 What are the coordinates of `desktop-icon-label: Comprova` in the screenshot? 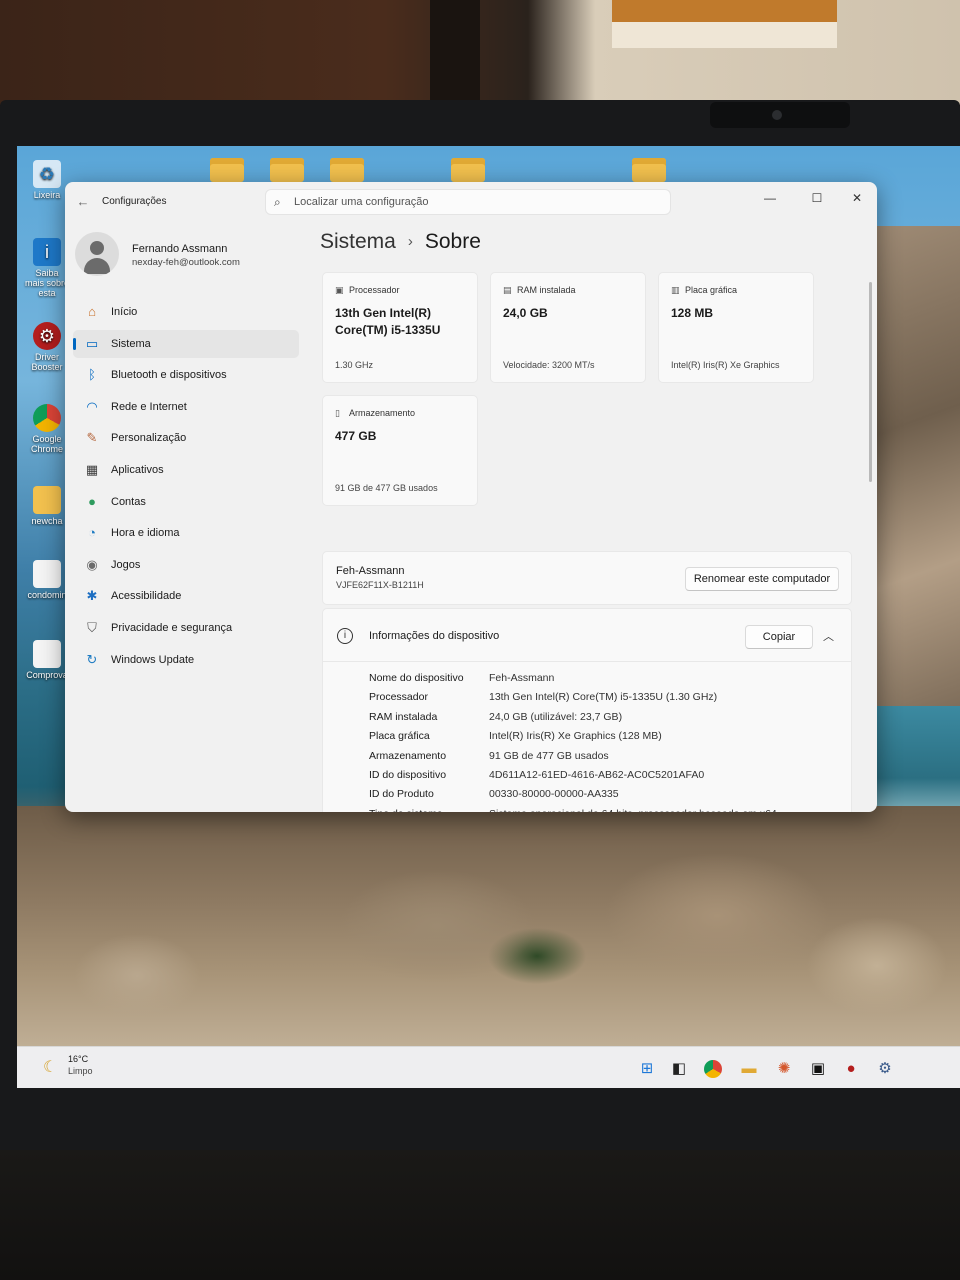 It's located at (47, 675).